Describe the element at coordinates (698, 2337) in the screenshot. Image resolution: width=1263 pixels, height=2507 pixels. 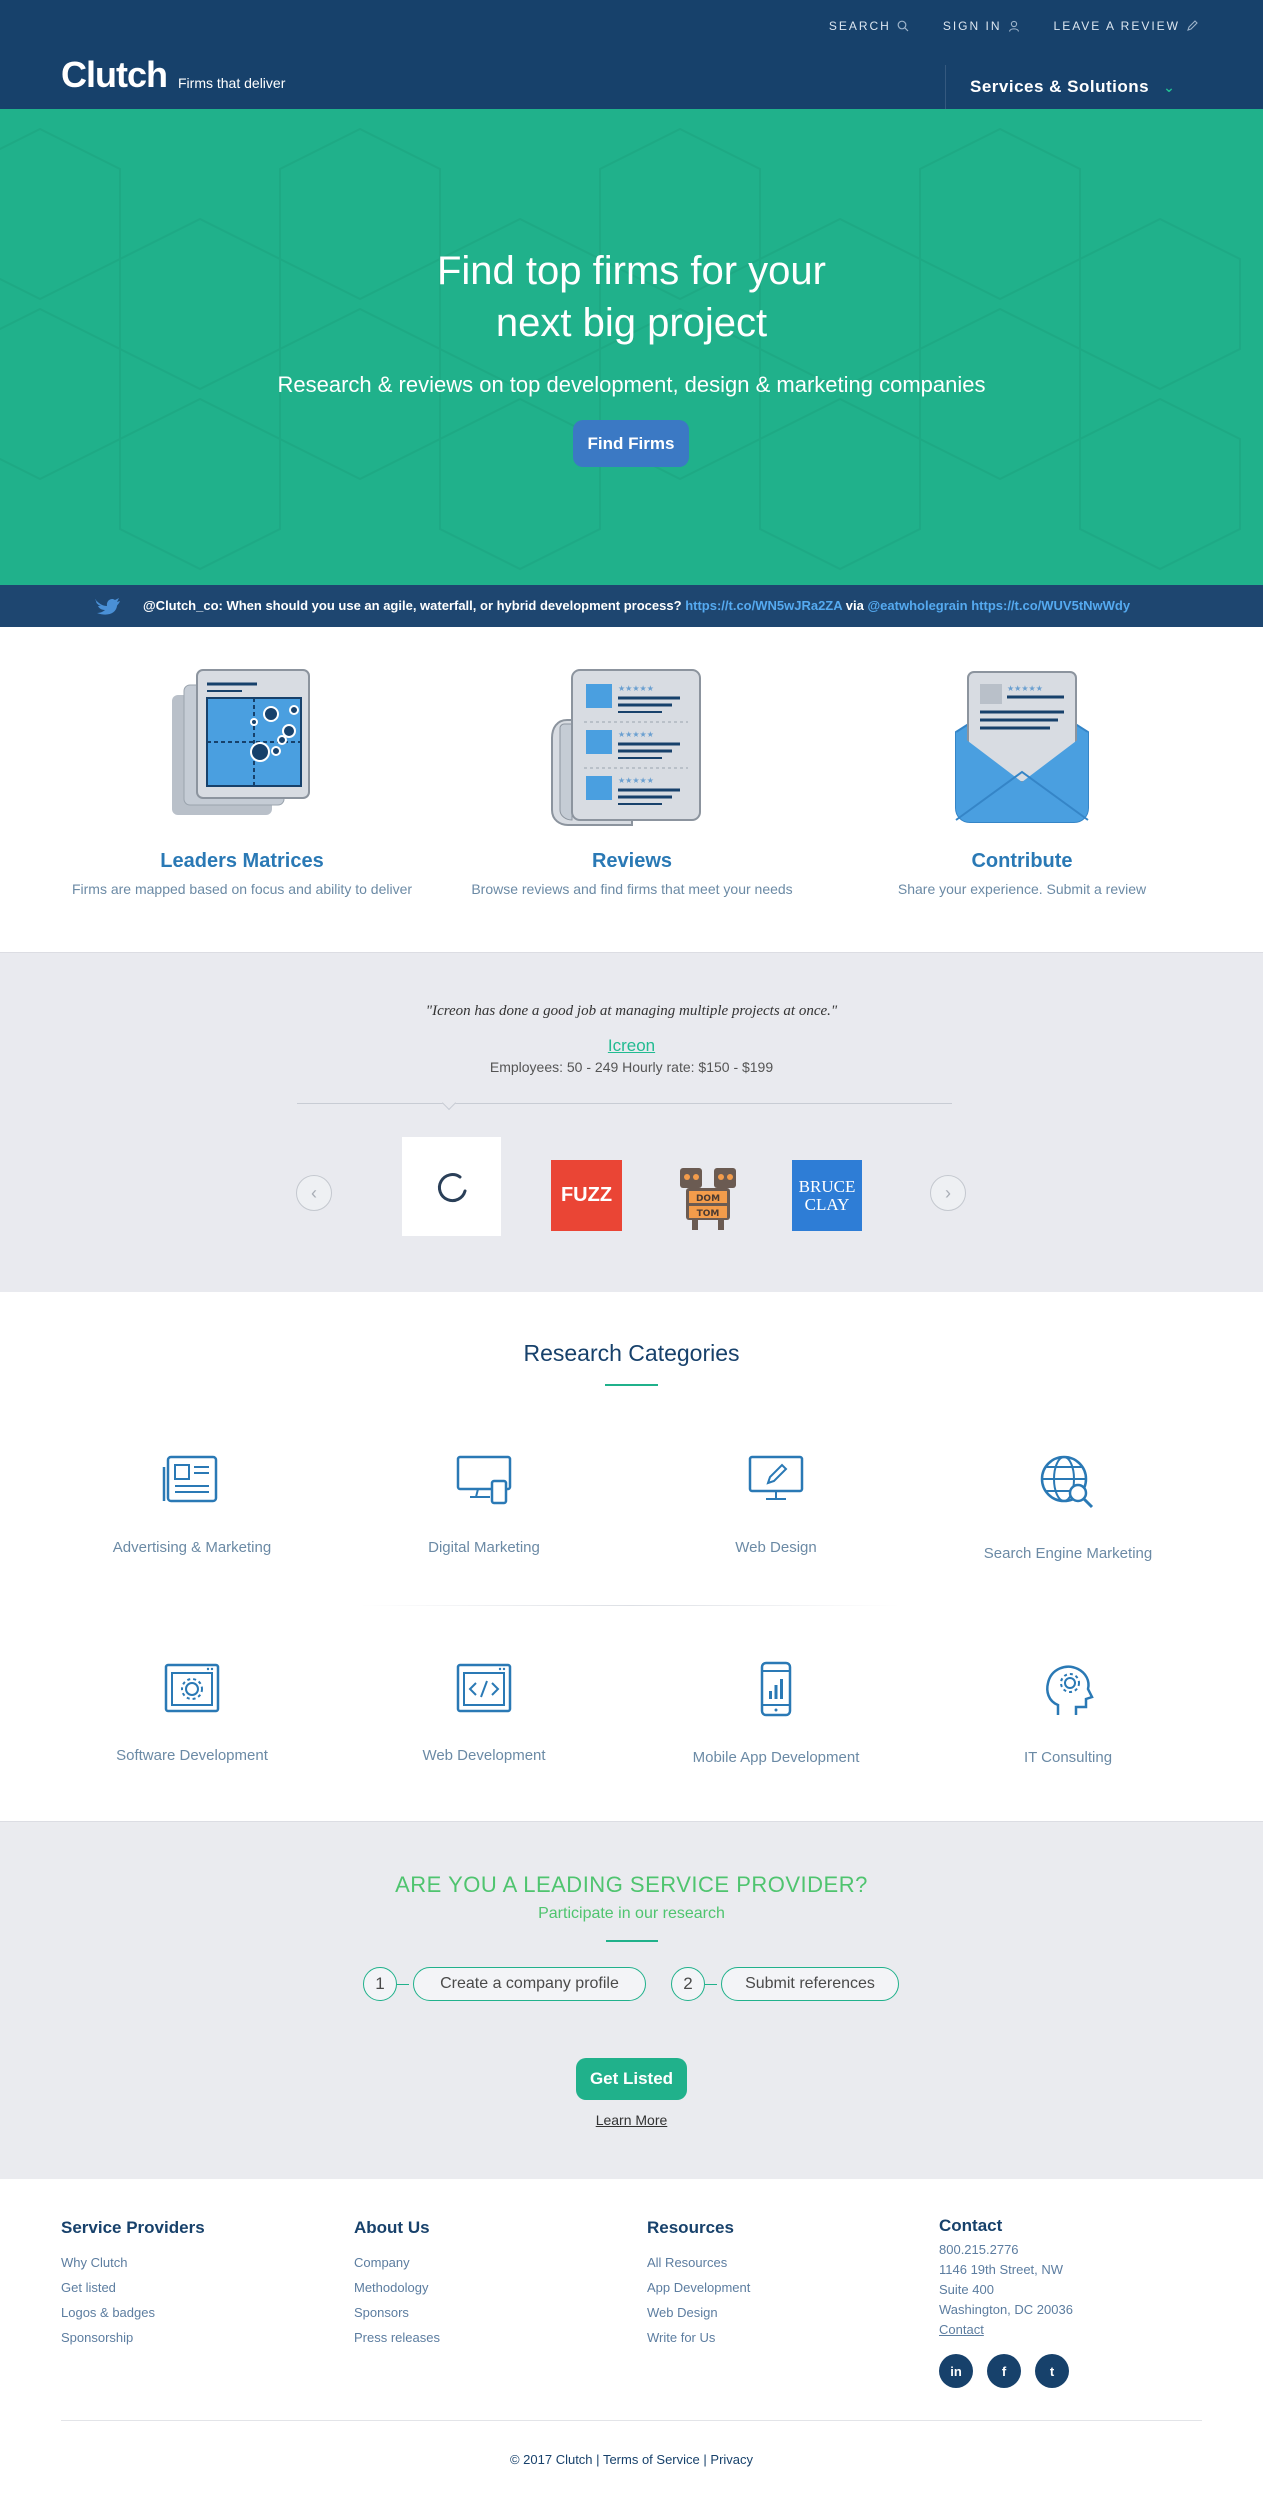
I see `footer-link-write-for-us: Write for Us` at that location.